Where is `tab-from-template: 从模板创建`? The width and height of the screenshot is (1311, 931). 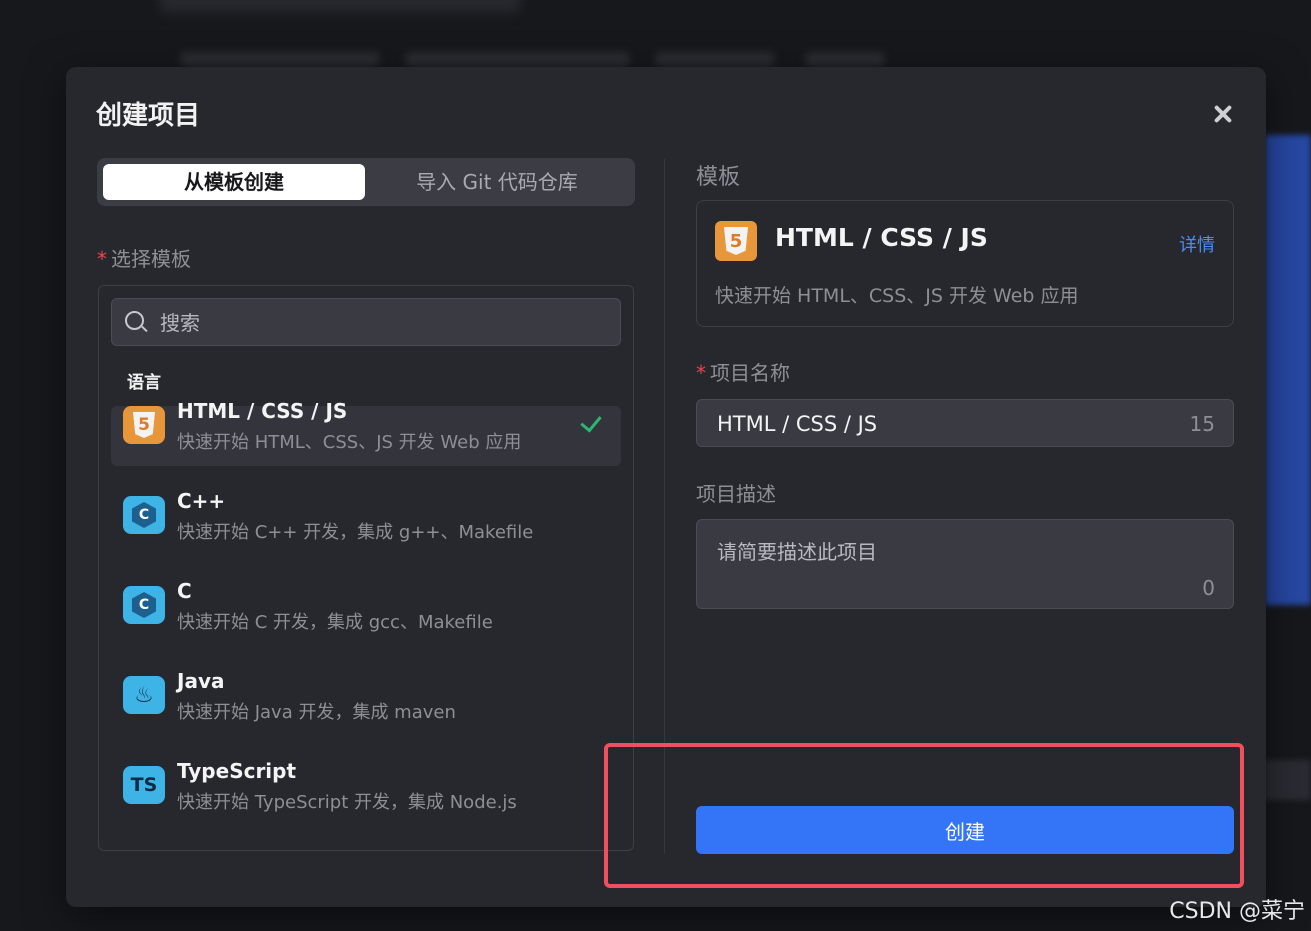 tab-from-template: 从模板创建 is located at coordinates (234, 182).